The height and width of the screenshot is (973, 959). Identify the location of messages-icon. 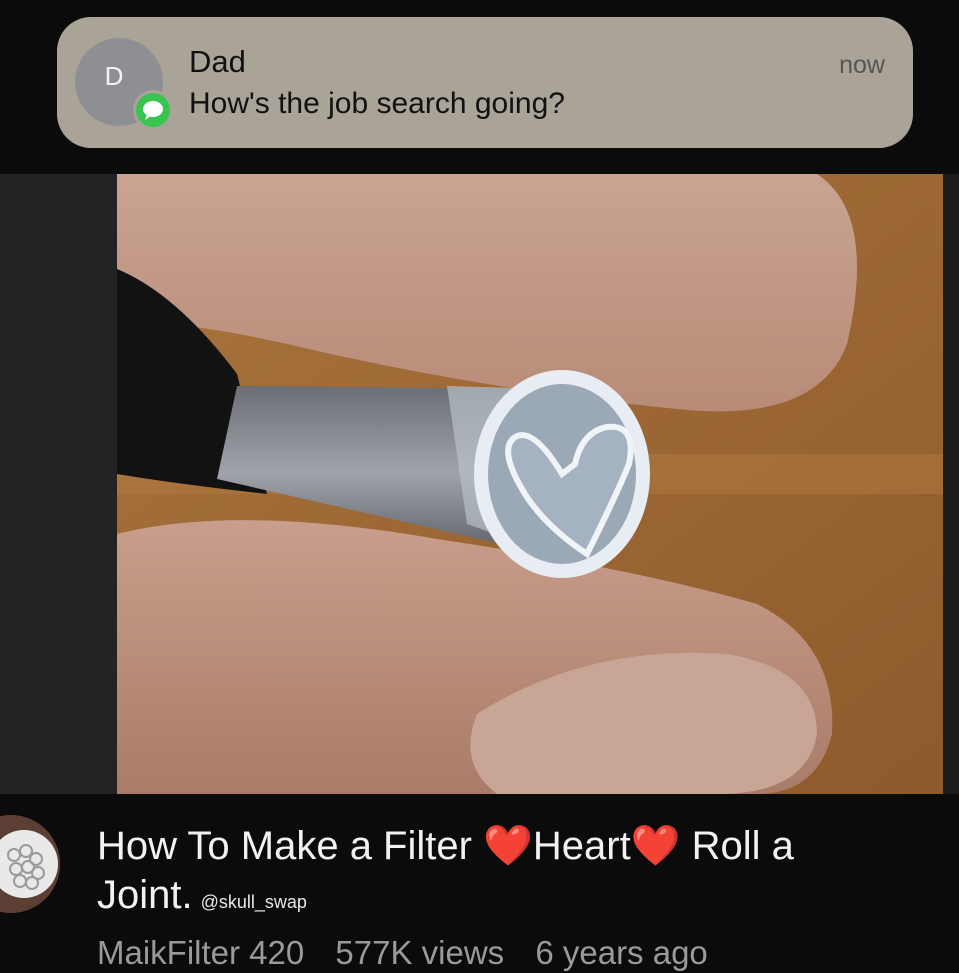
(153, 110).